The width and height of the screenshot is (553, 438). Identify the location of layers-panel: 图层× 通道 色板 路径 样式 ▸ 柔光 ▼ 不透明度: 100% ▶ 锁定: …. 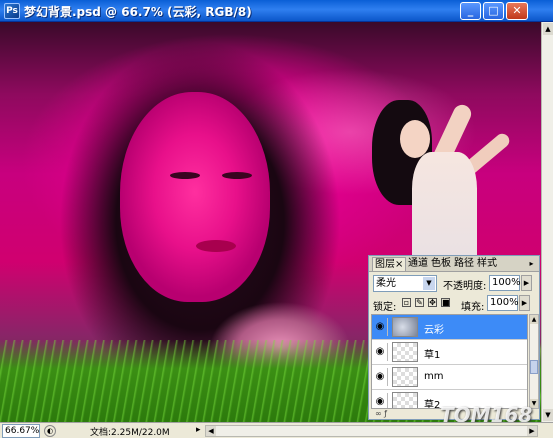
(454, 337).